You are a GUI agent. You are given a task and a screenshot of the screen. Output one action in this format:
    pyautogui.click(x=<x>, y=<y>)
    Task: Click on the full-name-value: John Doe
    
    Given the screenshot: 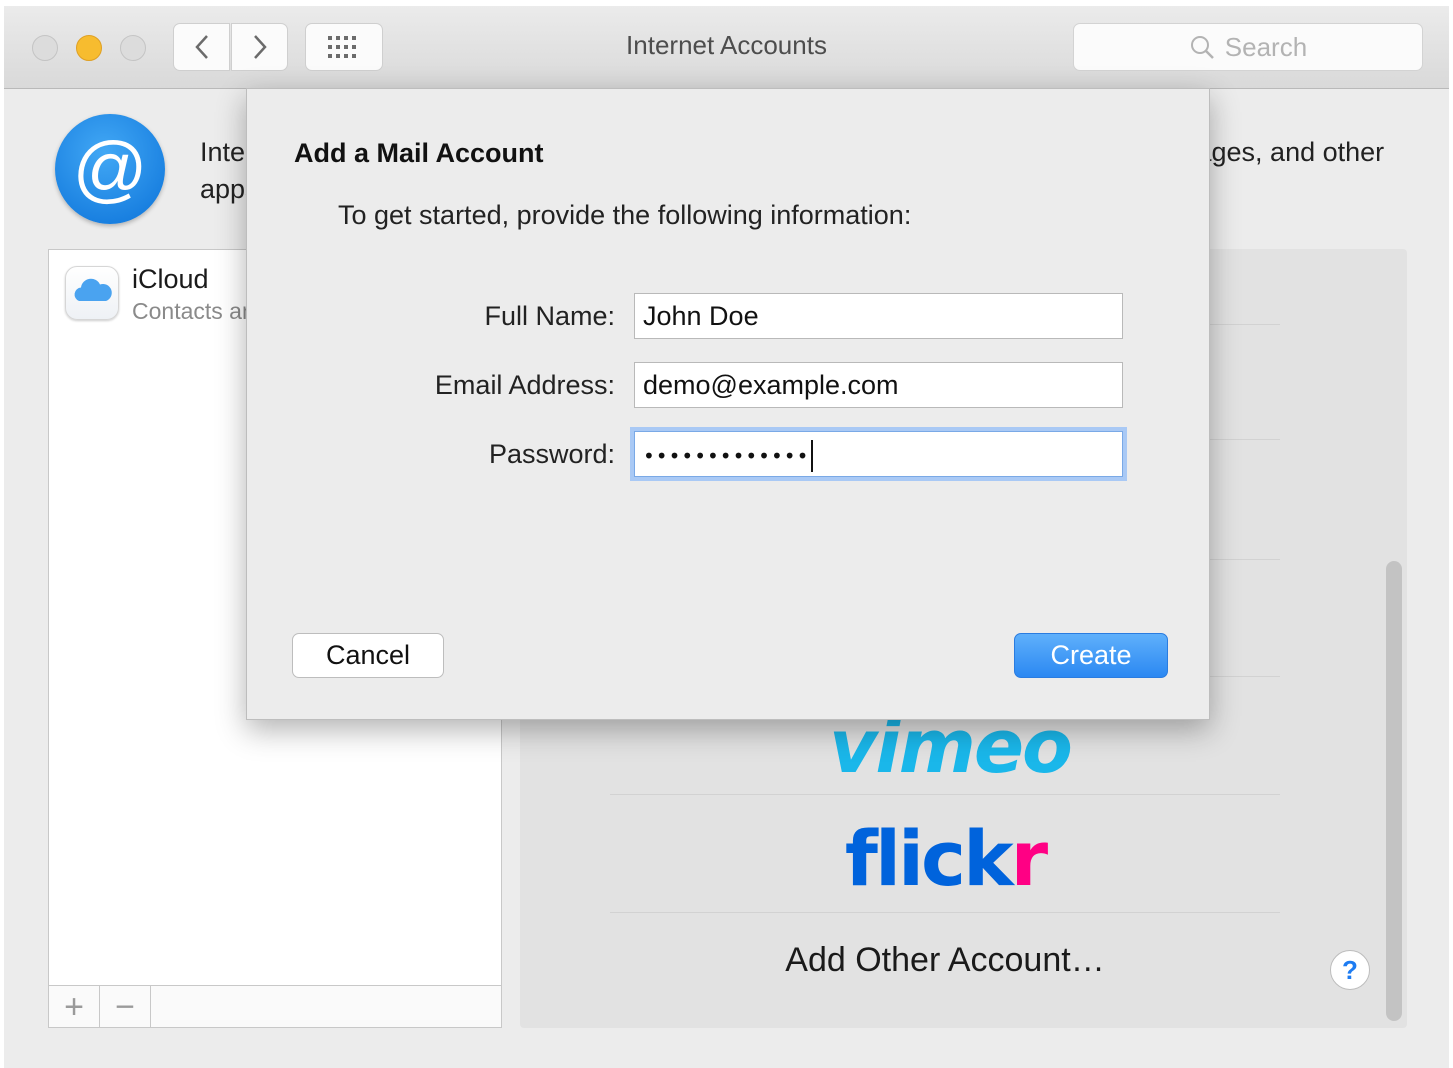 What is the action you would take?
    pyautogui.click(x=701, y=316)
    